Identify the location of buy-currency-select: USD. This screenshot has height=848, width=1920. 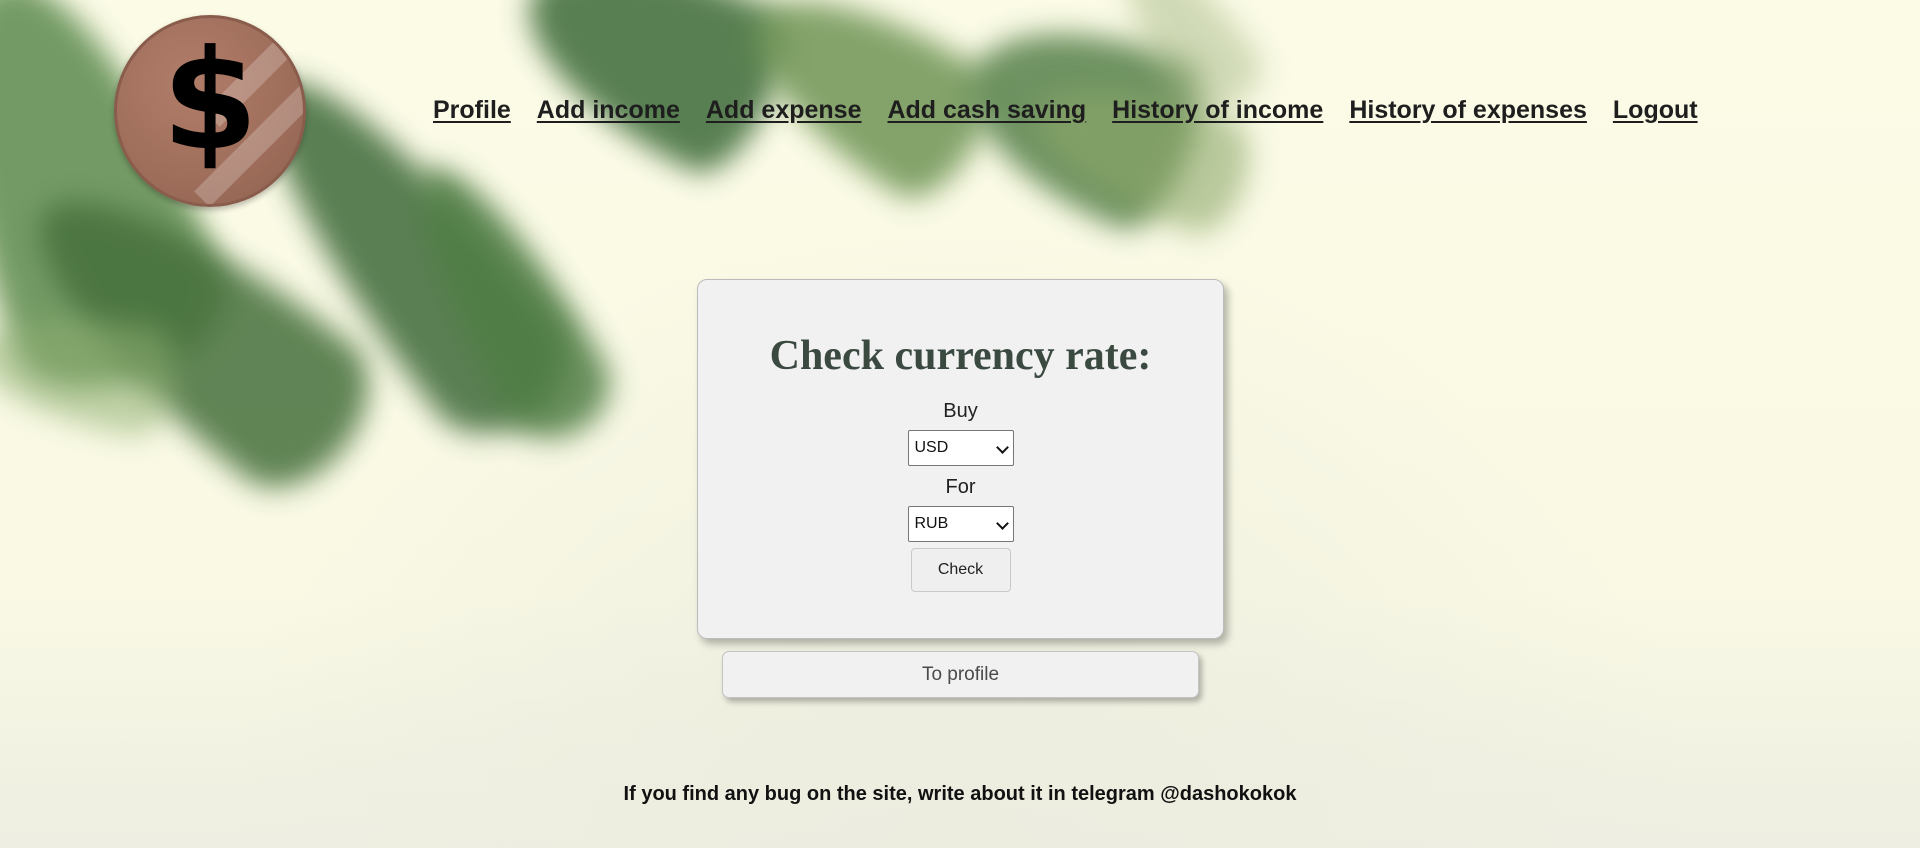
(960, 448).